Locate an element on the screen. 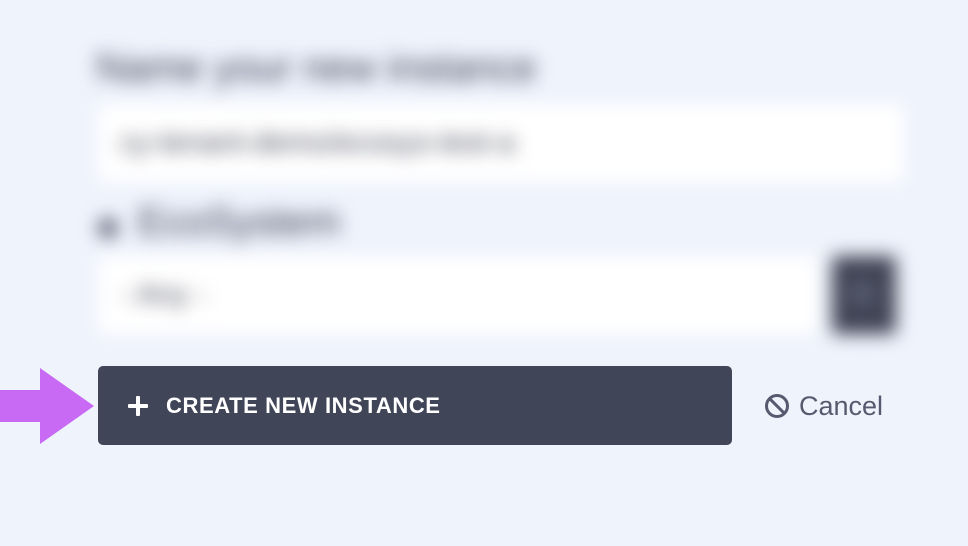 The height and width of the screenshot is (546, 968). ecosystem-radio is located at coordinates (108, 228).